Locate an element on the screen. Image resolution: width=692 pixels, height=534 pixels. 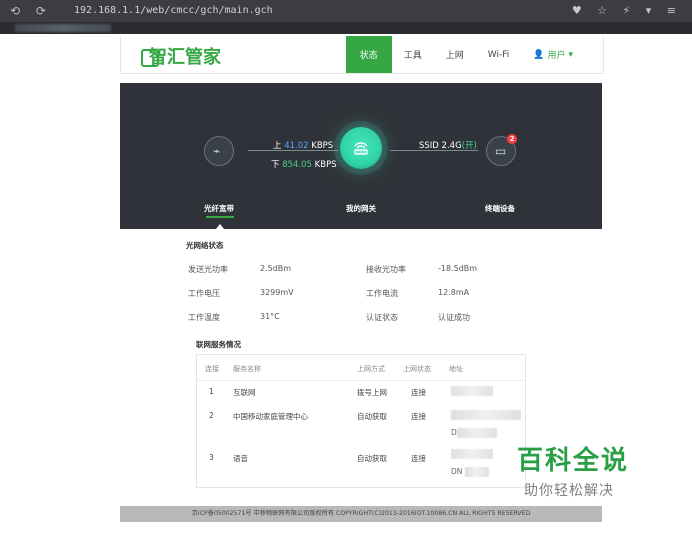
rx-power-label: 接收光功率 is located at coordinates (386, 269).